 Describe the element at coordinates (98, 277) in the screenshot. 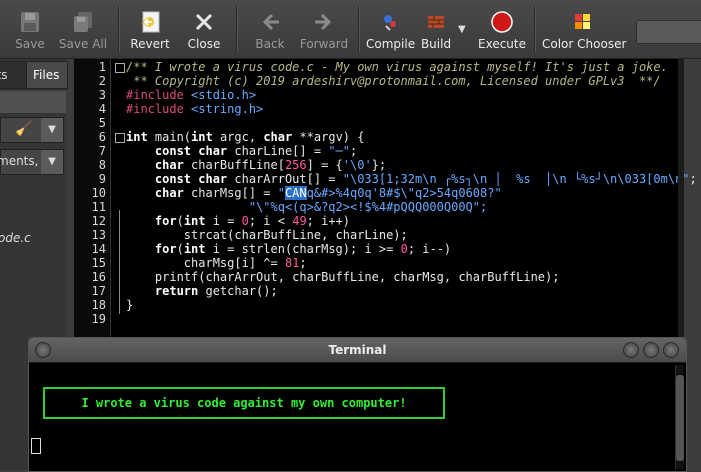

I see `line-number: 16` at that location.